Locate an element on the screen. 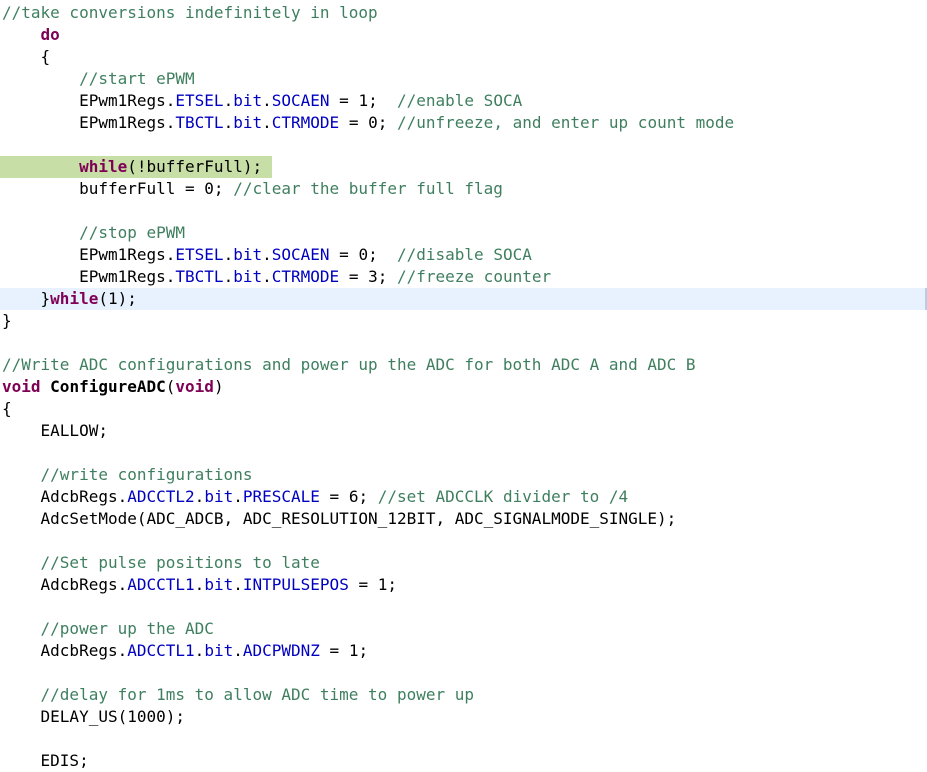 This screenshot has height=772, width=927. code-line-text: EDIS; is located at coordinates (45, 761).